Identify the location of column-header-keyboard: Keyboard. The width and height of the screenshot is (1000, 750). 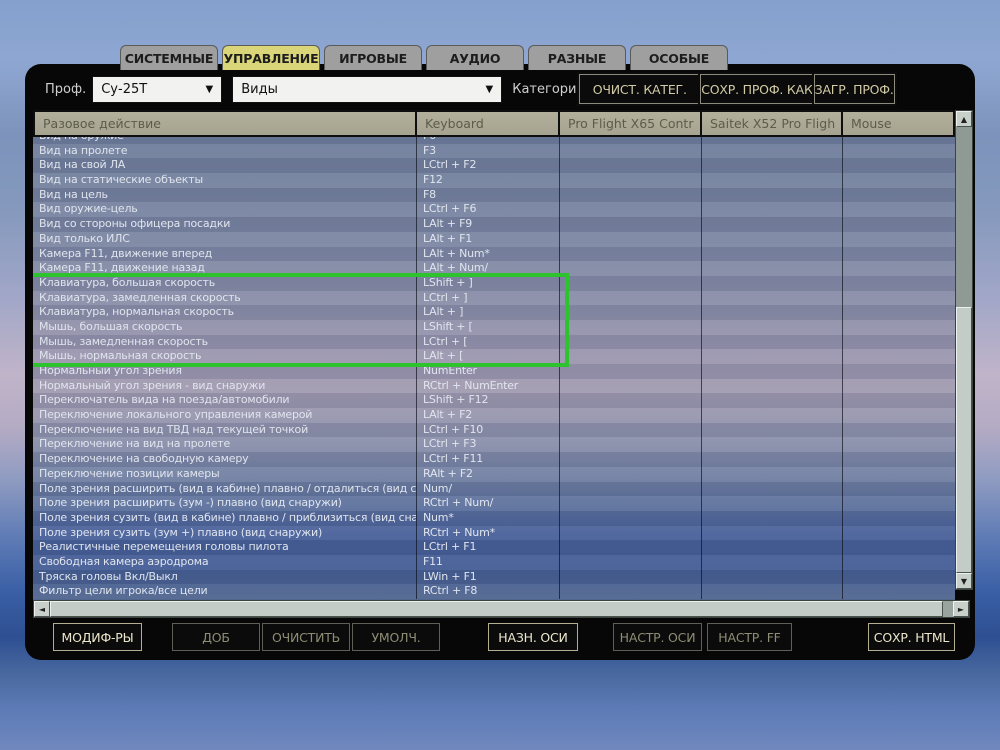
(488, 123).